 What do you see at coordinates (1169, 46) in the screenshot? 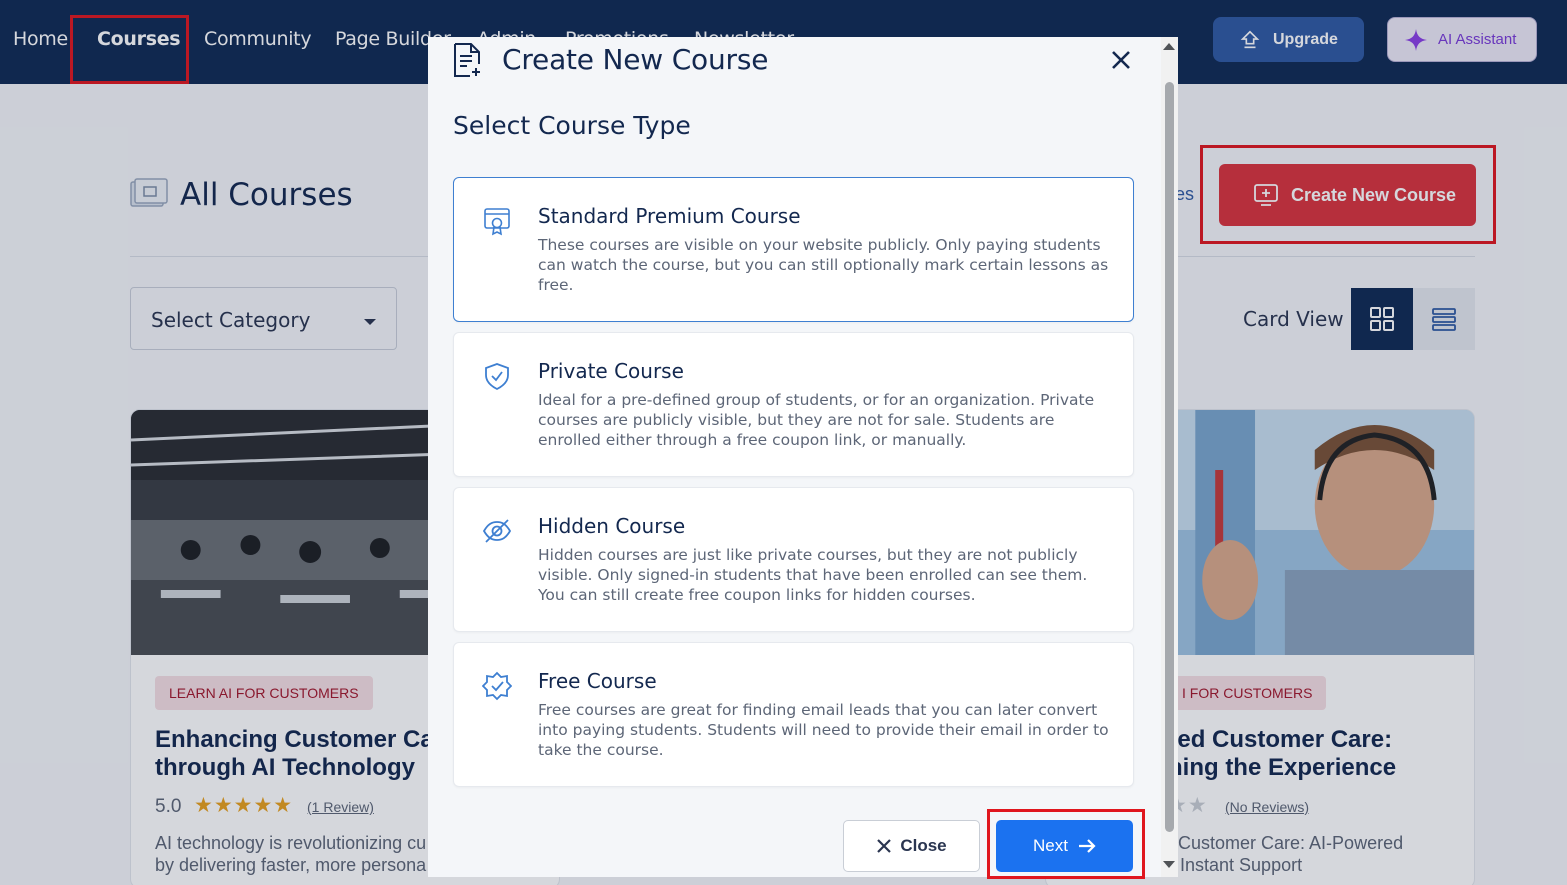
I see `scroll-up-arrow-icon` at bounding box center [1169, 46].